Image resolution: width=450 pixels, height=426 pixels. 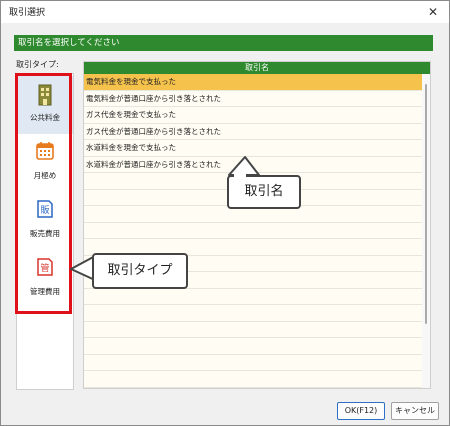 I want to click on type-list: 公共料金 月極め 販 販売費用 管 管理費用, so click(x=45, y=231).